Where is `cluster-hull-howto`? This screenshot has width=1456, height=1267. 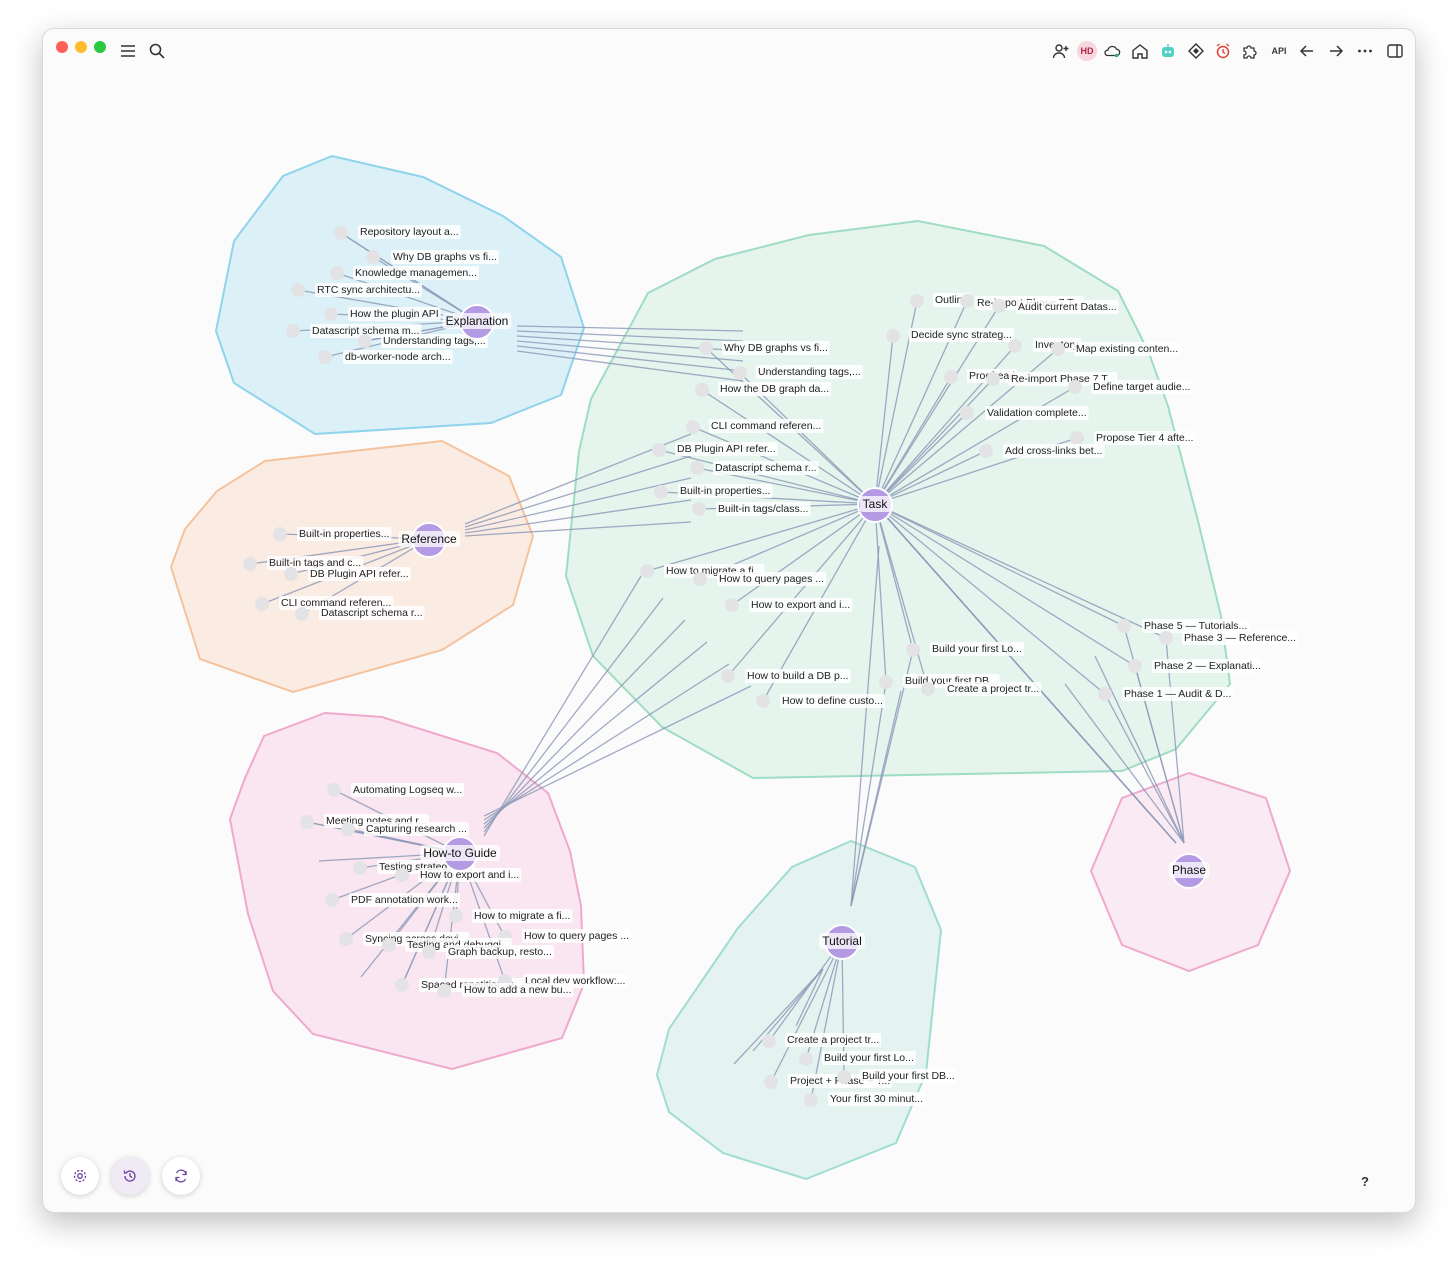
cluster-hull-howto is located at coordinates (407, 891).